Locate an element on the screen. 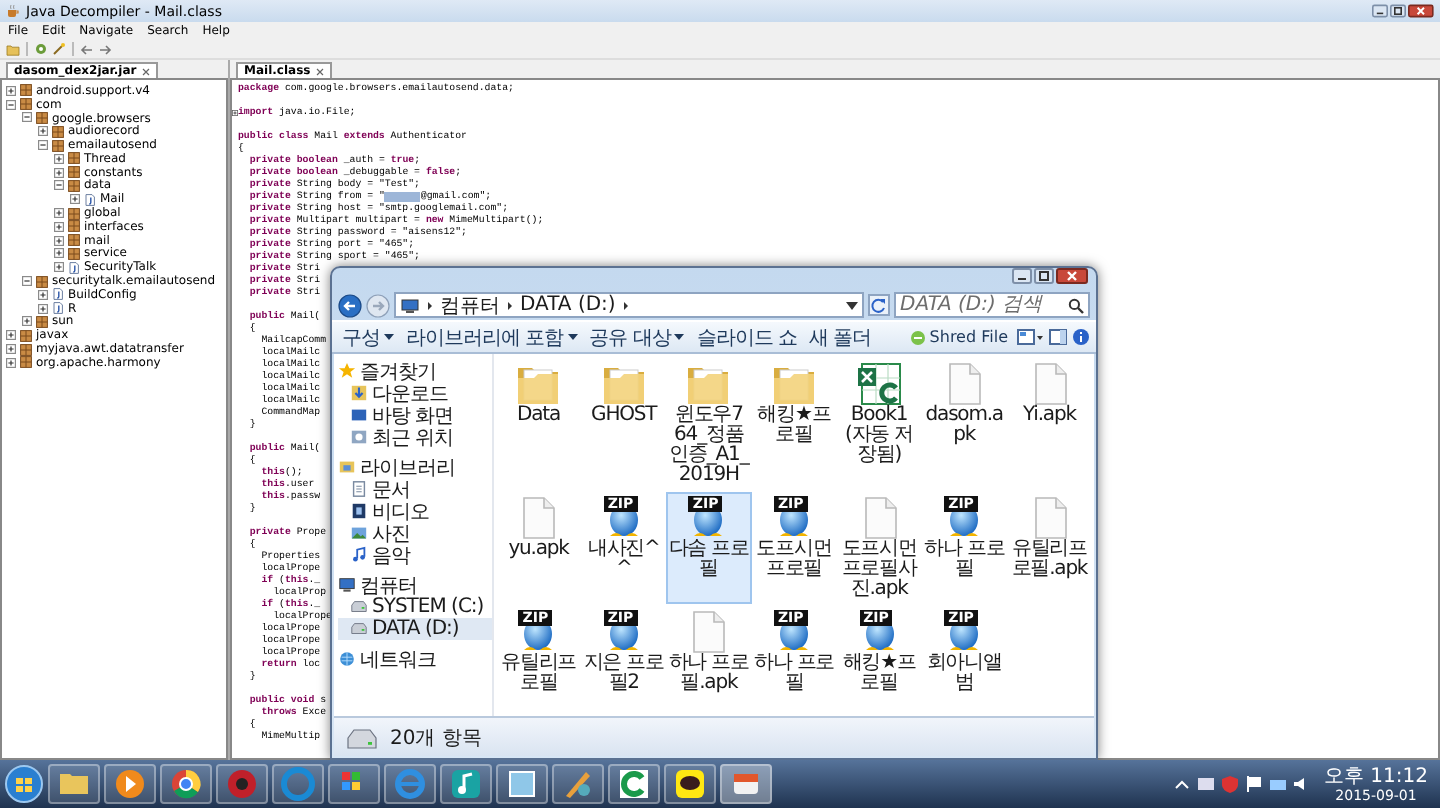  nav-item: 다운로드 is located at coordinates (415, 393).